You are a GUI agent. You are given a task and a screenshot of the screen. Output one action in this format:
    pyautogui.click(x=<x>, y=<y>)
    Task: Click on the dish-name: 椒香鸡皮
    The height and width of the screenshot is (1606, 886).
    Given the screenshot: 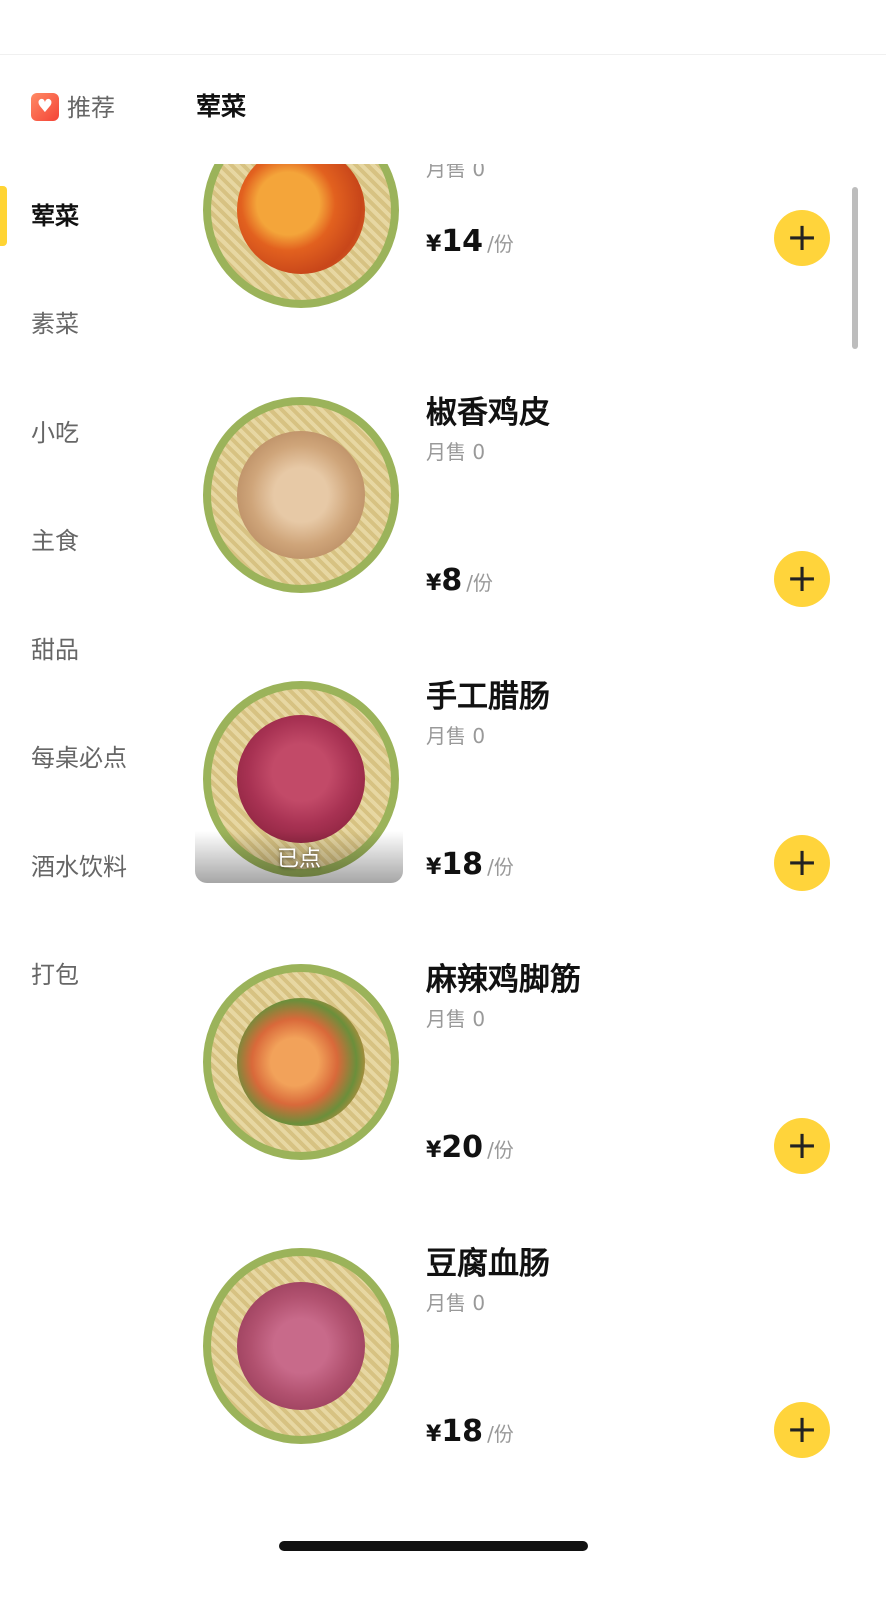 What is the action you would take?
    pyautogui.click(x=488, y=413)
    